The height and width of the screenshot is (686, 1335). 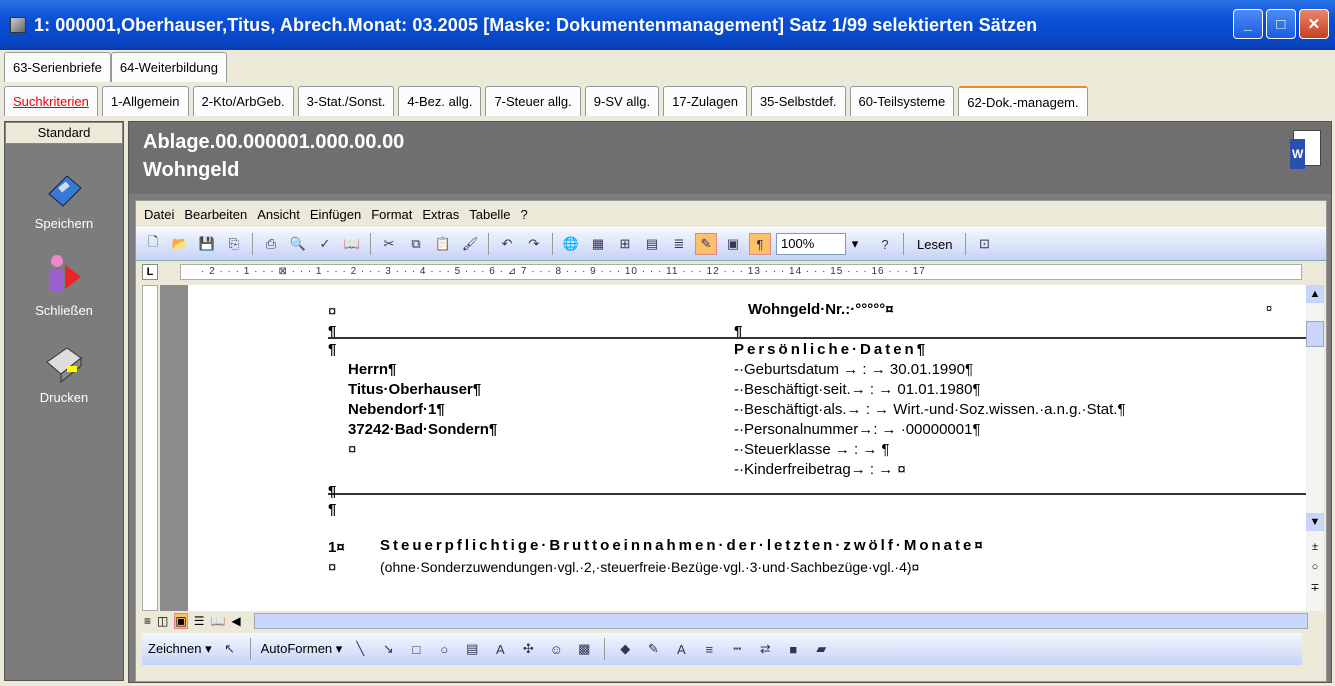 What do you see at coordinates (598, 244) in the screenshot?
I see `tables-borders-icon: ▦` at bounding box center [598, 244].